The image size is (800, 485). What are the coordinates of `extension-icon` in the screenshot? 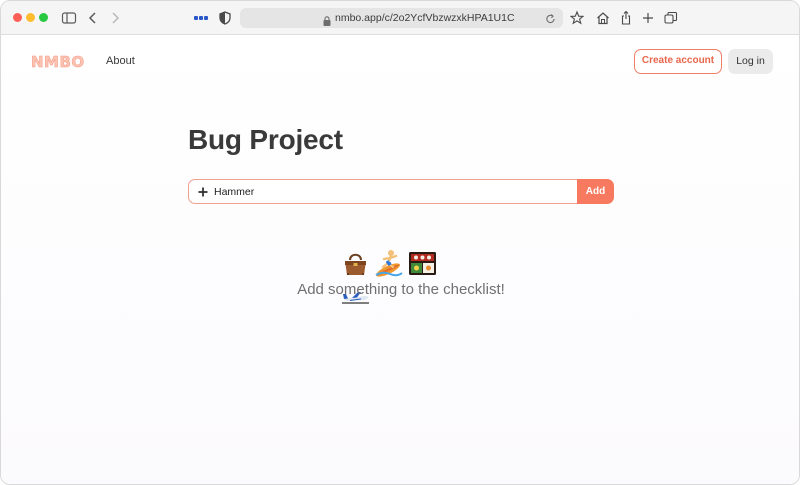 It's located at (201, 18).